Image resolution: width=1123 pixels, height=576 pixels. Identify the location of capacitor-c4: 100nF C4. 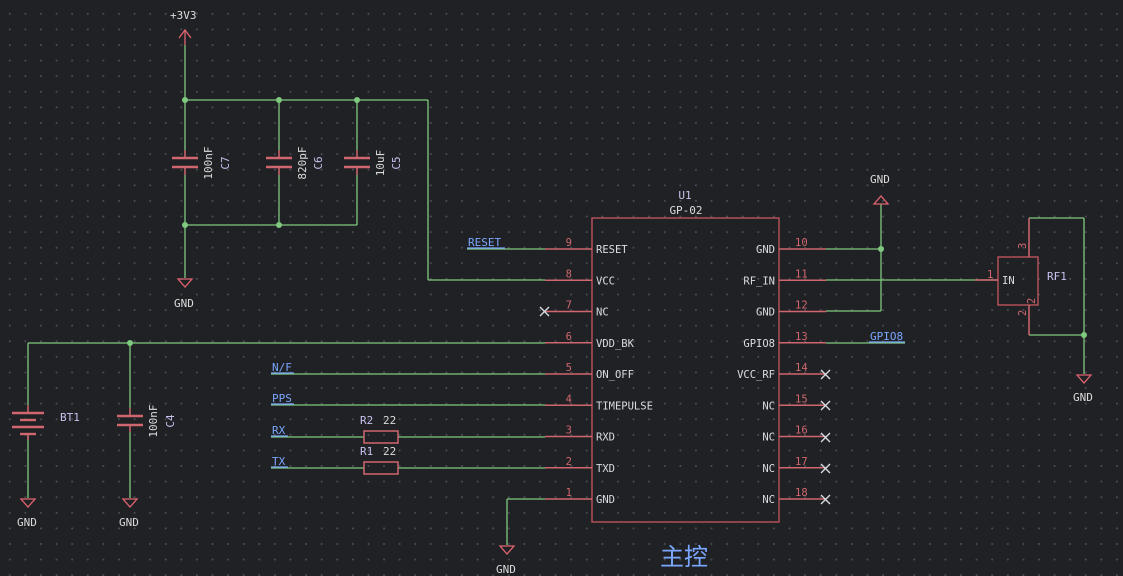
(147, 421).